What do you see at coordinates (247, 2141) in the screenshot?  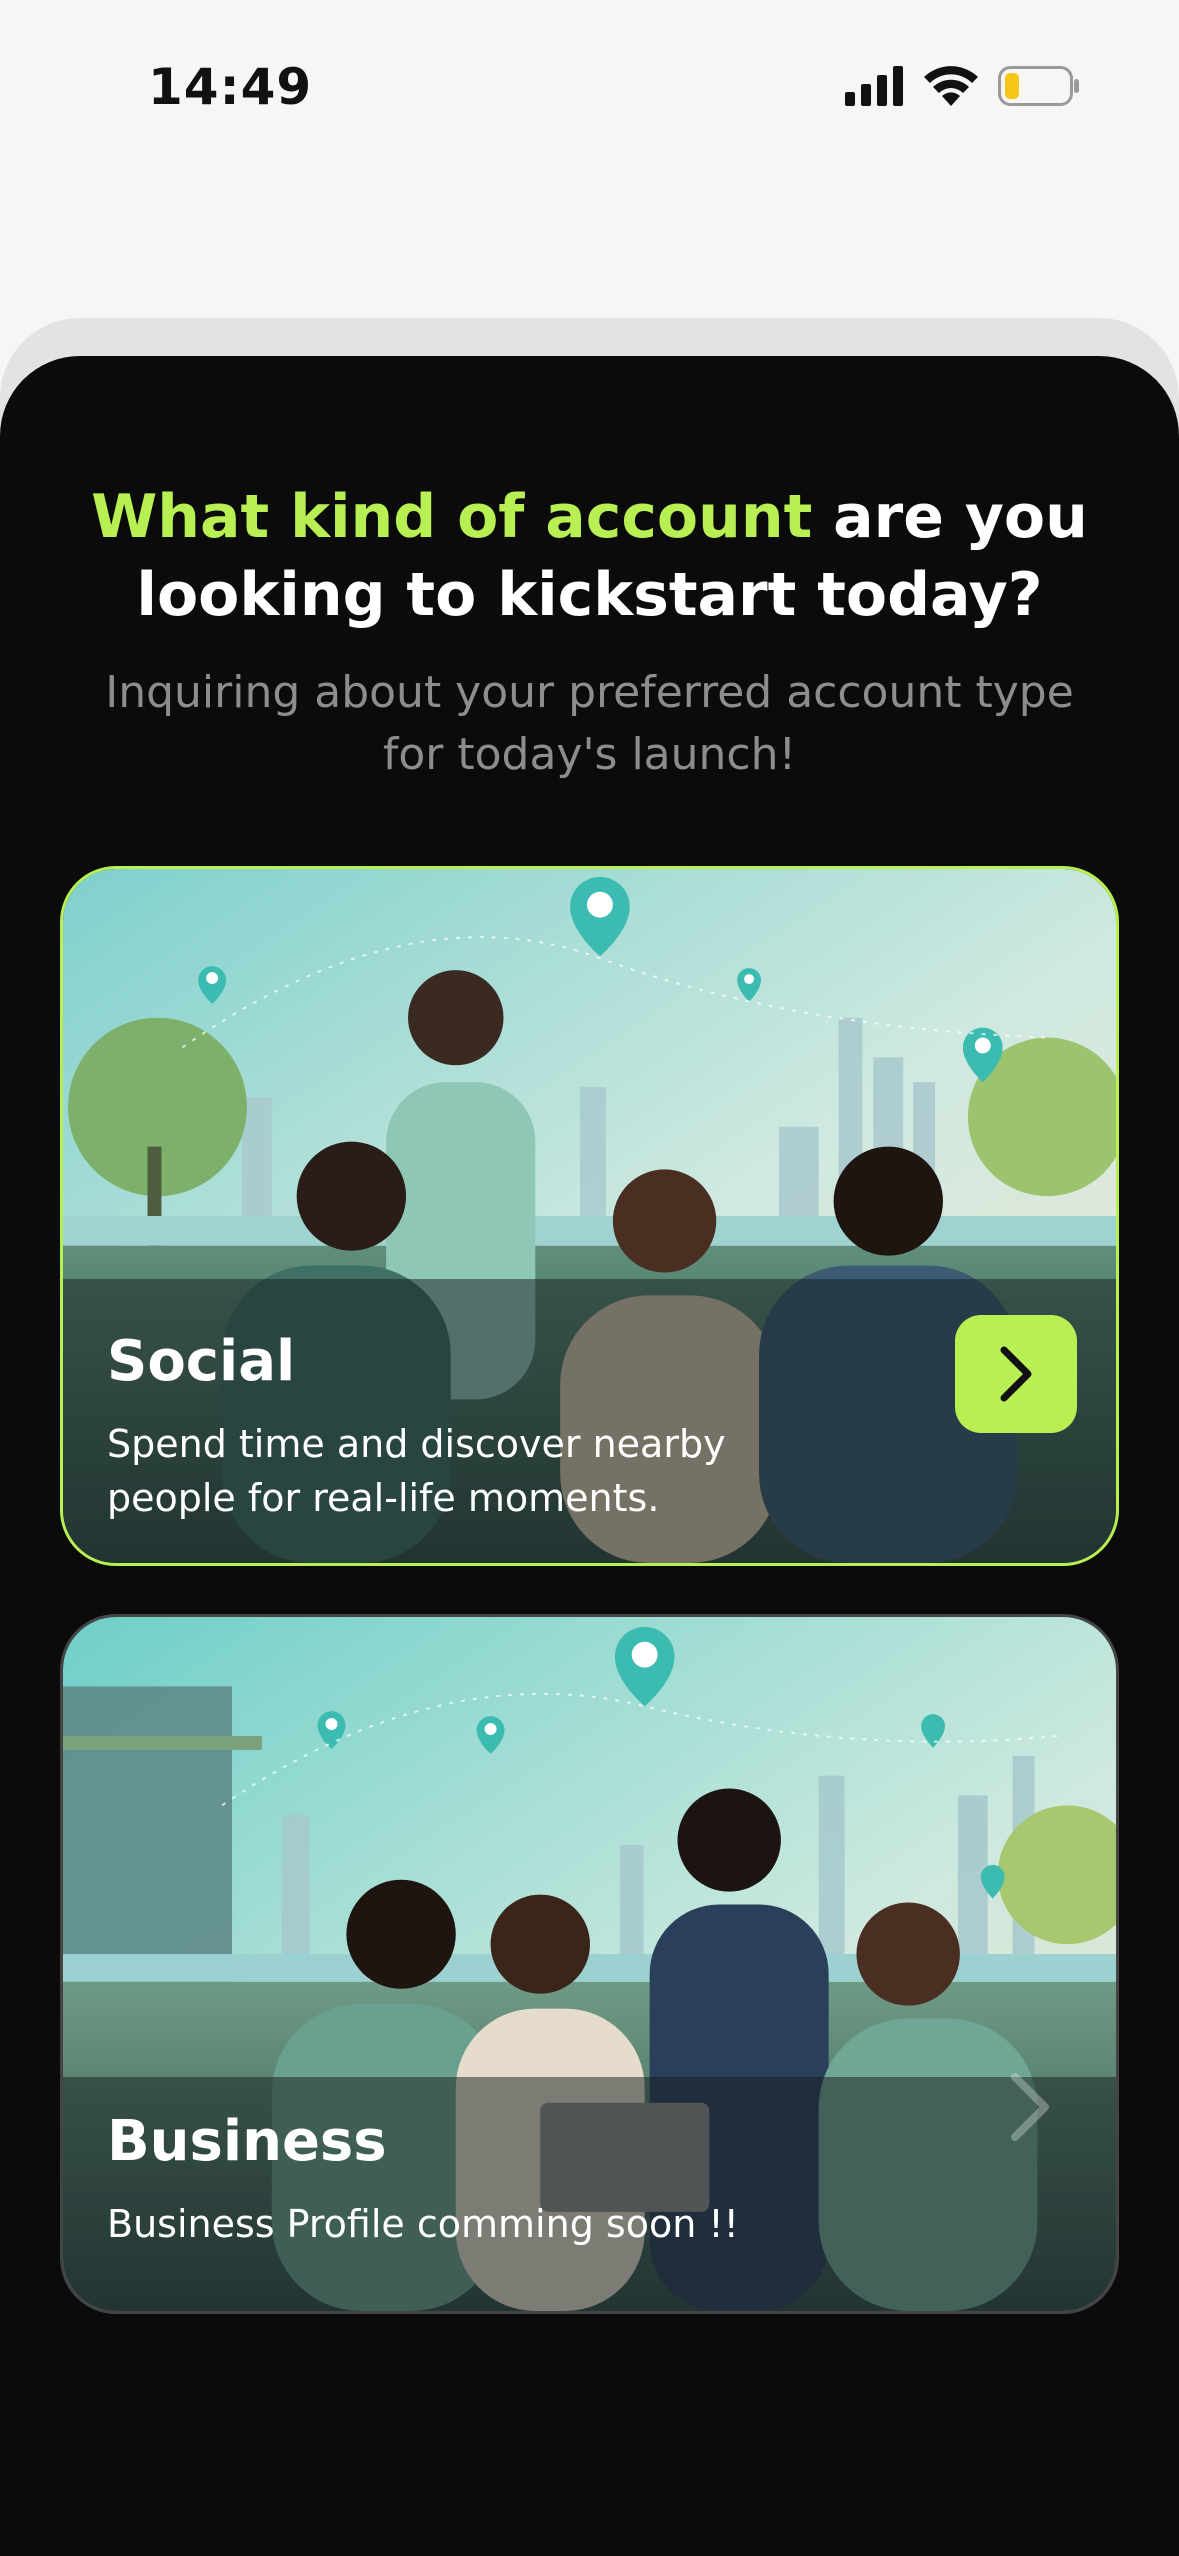 I see `card-title: Business` at bounding box center [247, 2141].